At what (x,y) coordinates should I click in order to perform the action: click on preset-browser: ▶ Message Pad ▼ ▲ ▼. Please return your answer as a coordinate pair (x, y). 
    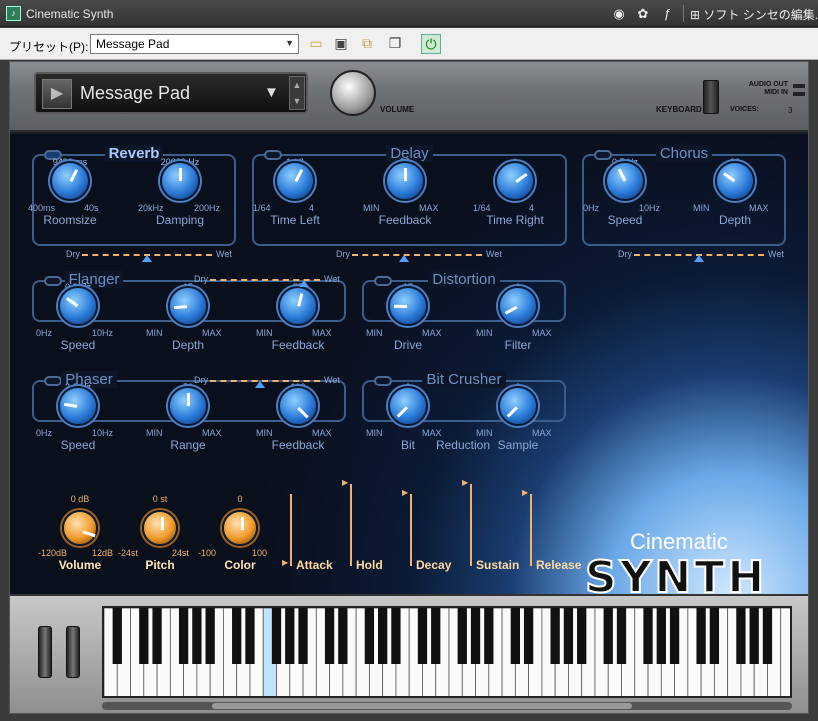
    Looking at the image, I should click on (171, 93).